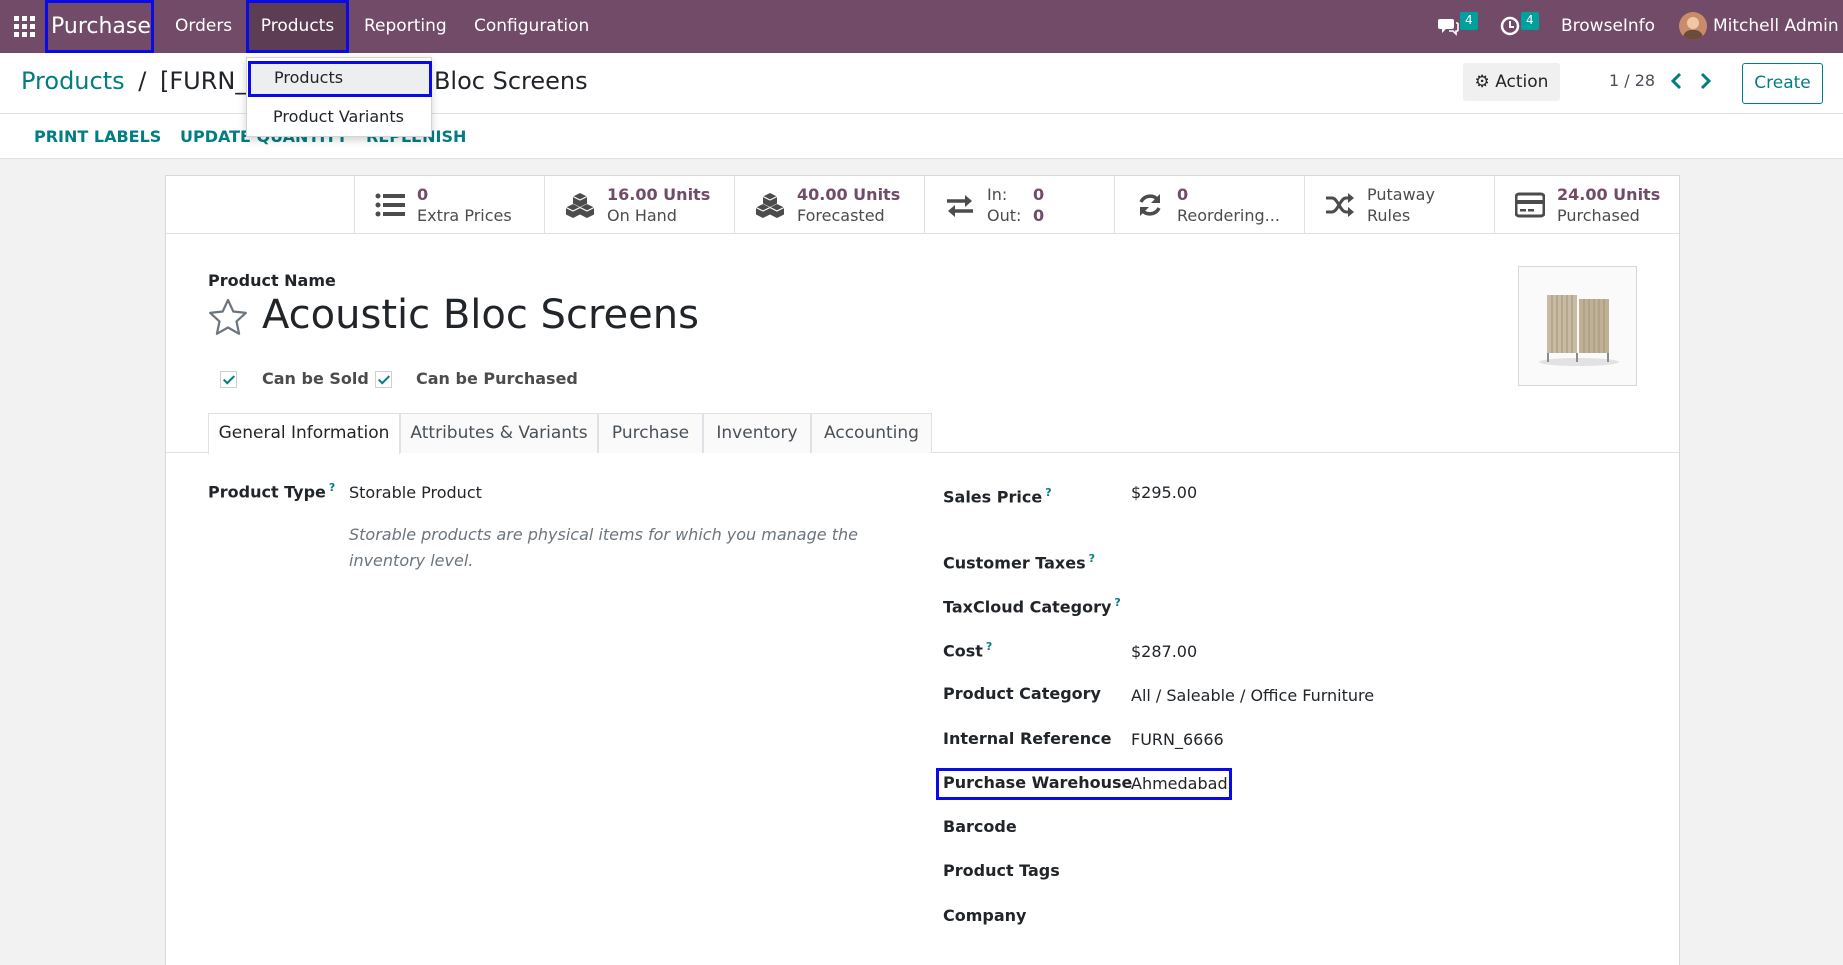 The height and width of the screenshot is (965, 1843). Describe the element at coordinates (985, 915) in the screenshot. I see `company-label: Company` at that location.